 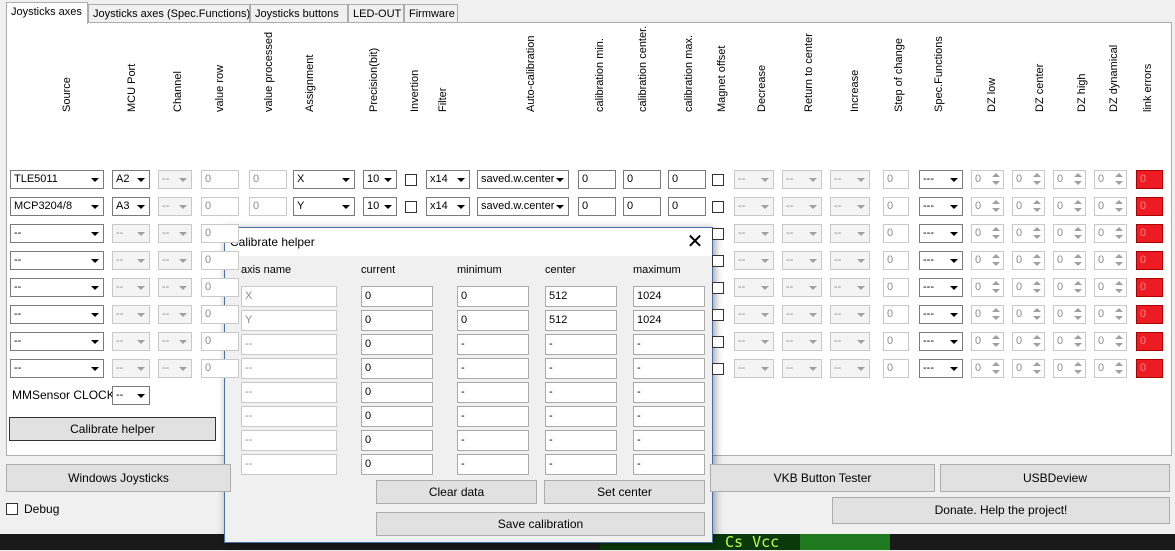 What do you see at coordinates (131, 341) in the screenshot?
I see `mcu-port-select: --` at bounding box center [131, 341].